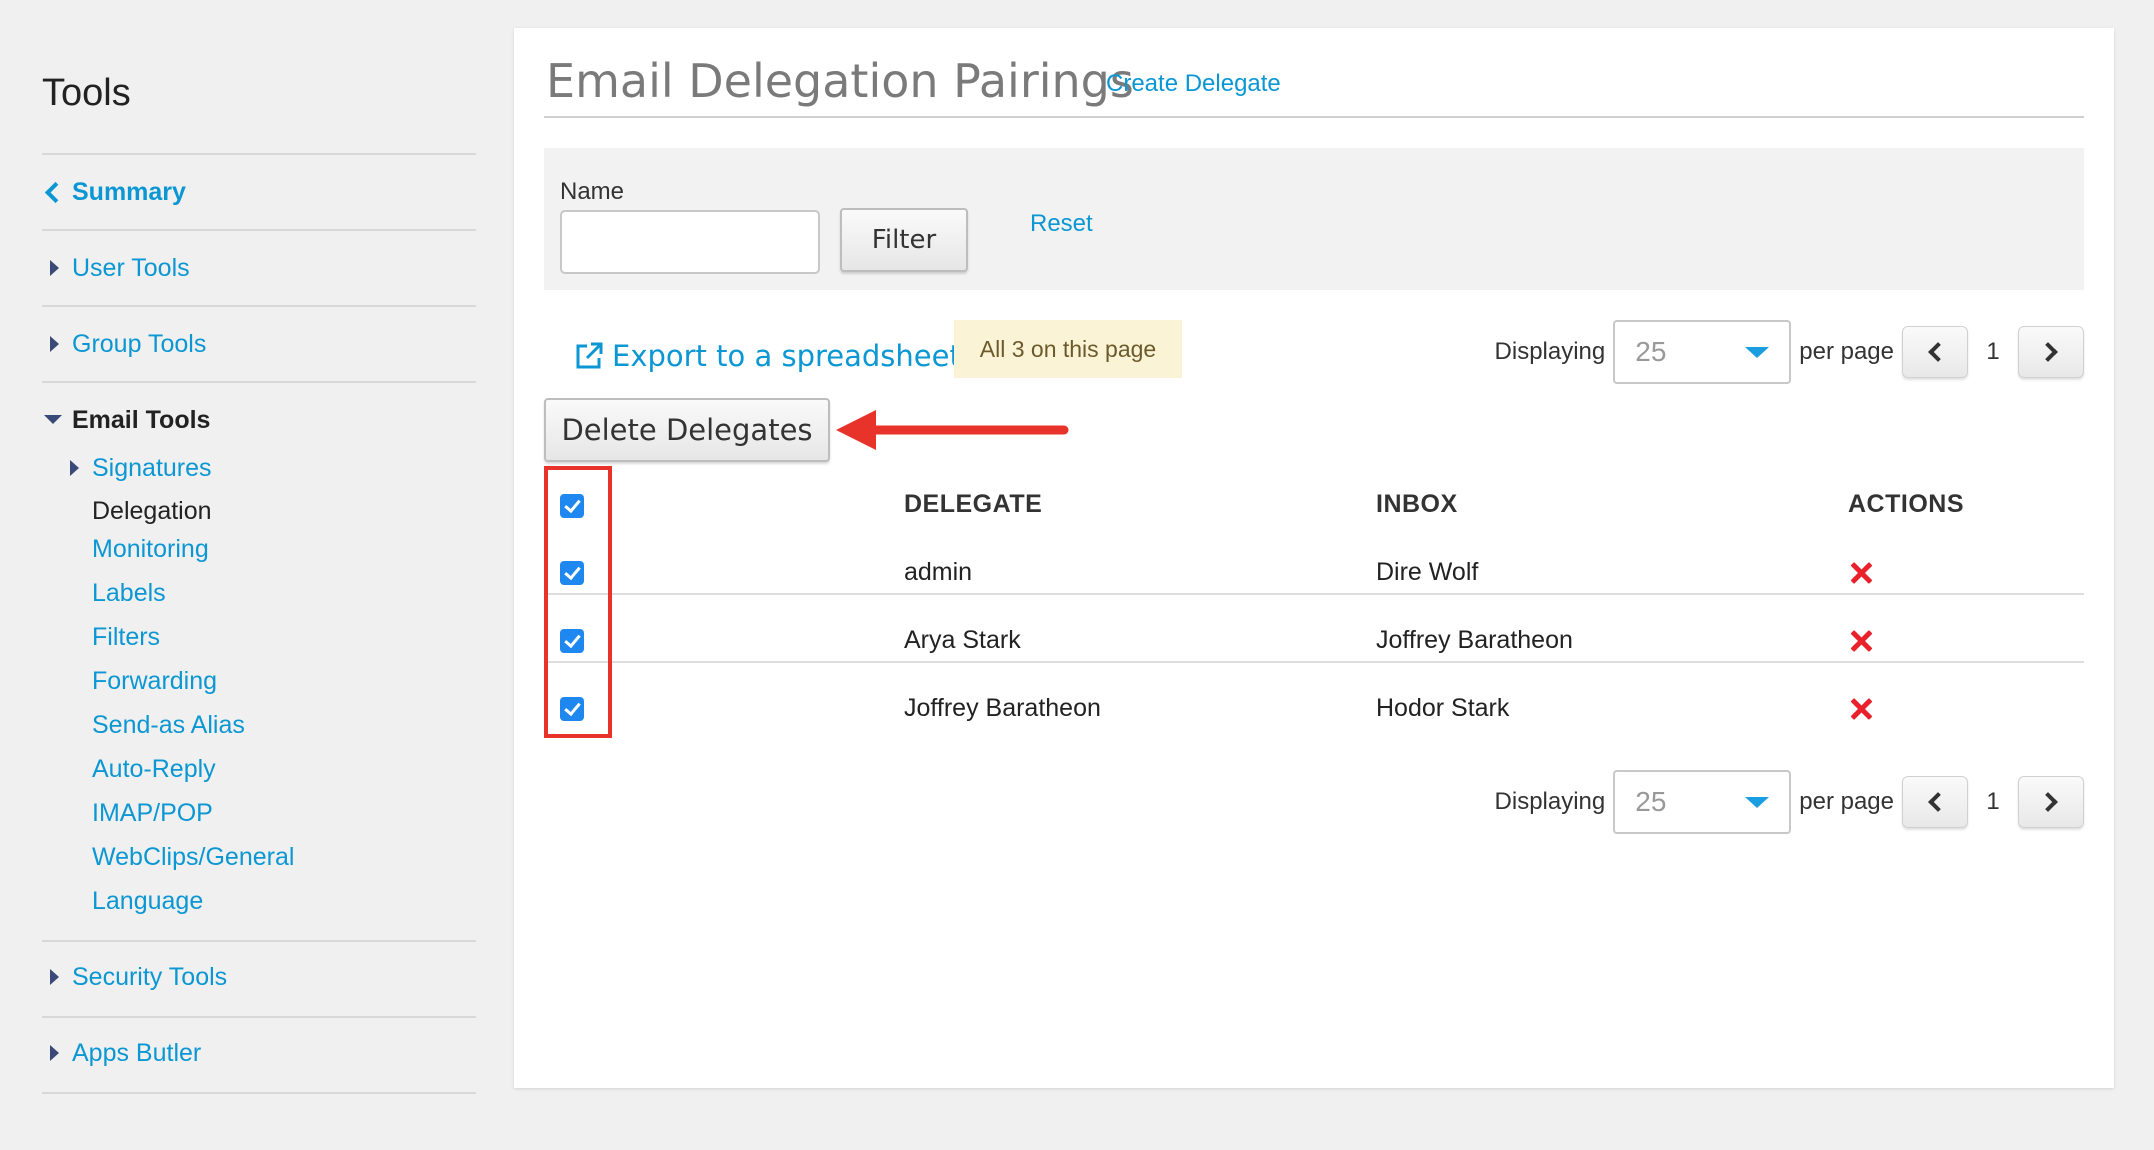 The height and width of the screenshot is (1150, 2154). What do you see at coordinates (129, 593) in the screenshot?
I see `sidebar-subitem-labels: Labels` at bounding box center [129, 593].